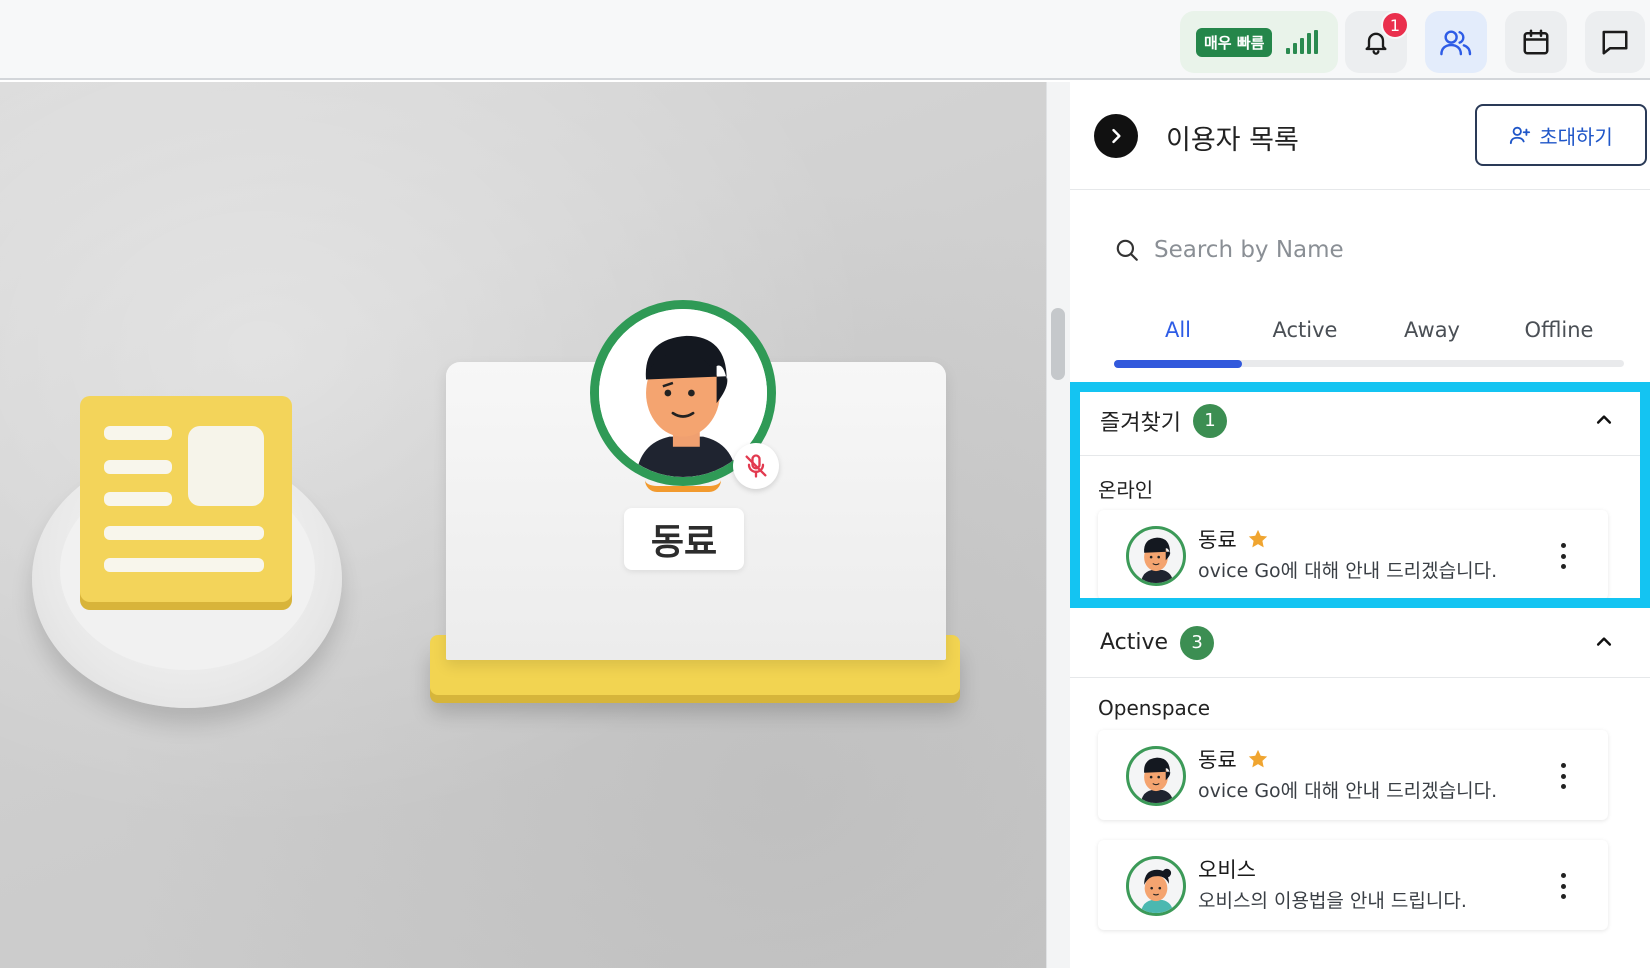  I want to click on signal-strength-icon, so click(1302, 42).